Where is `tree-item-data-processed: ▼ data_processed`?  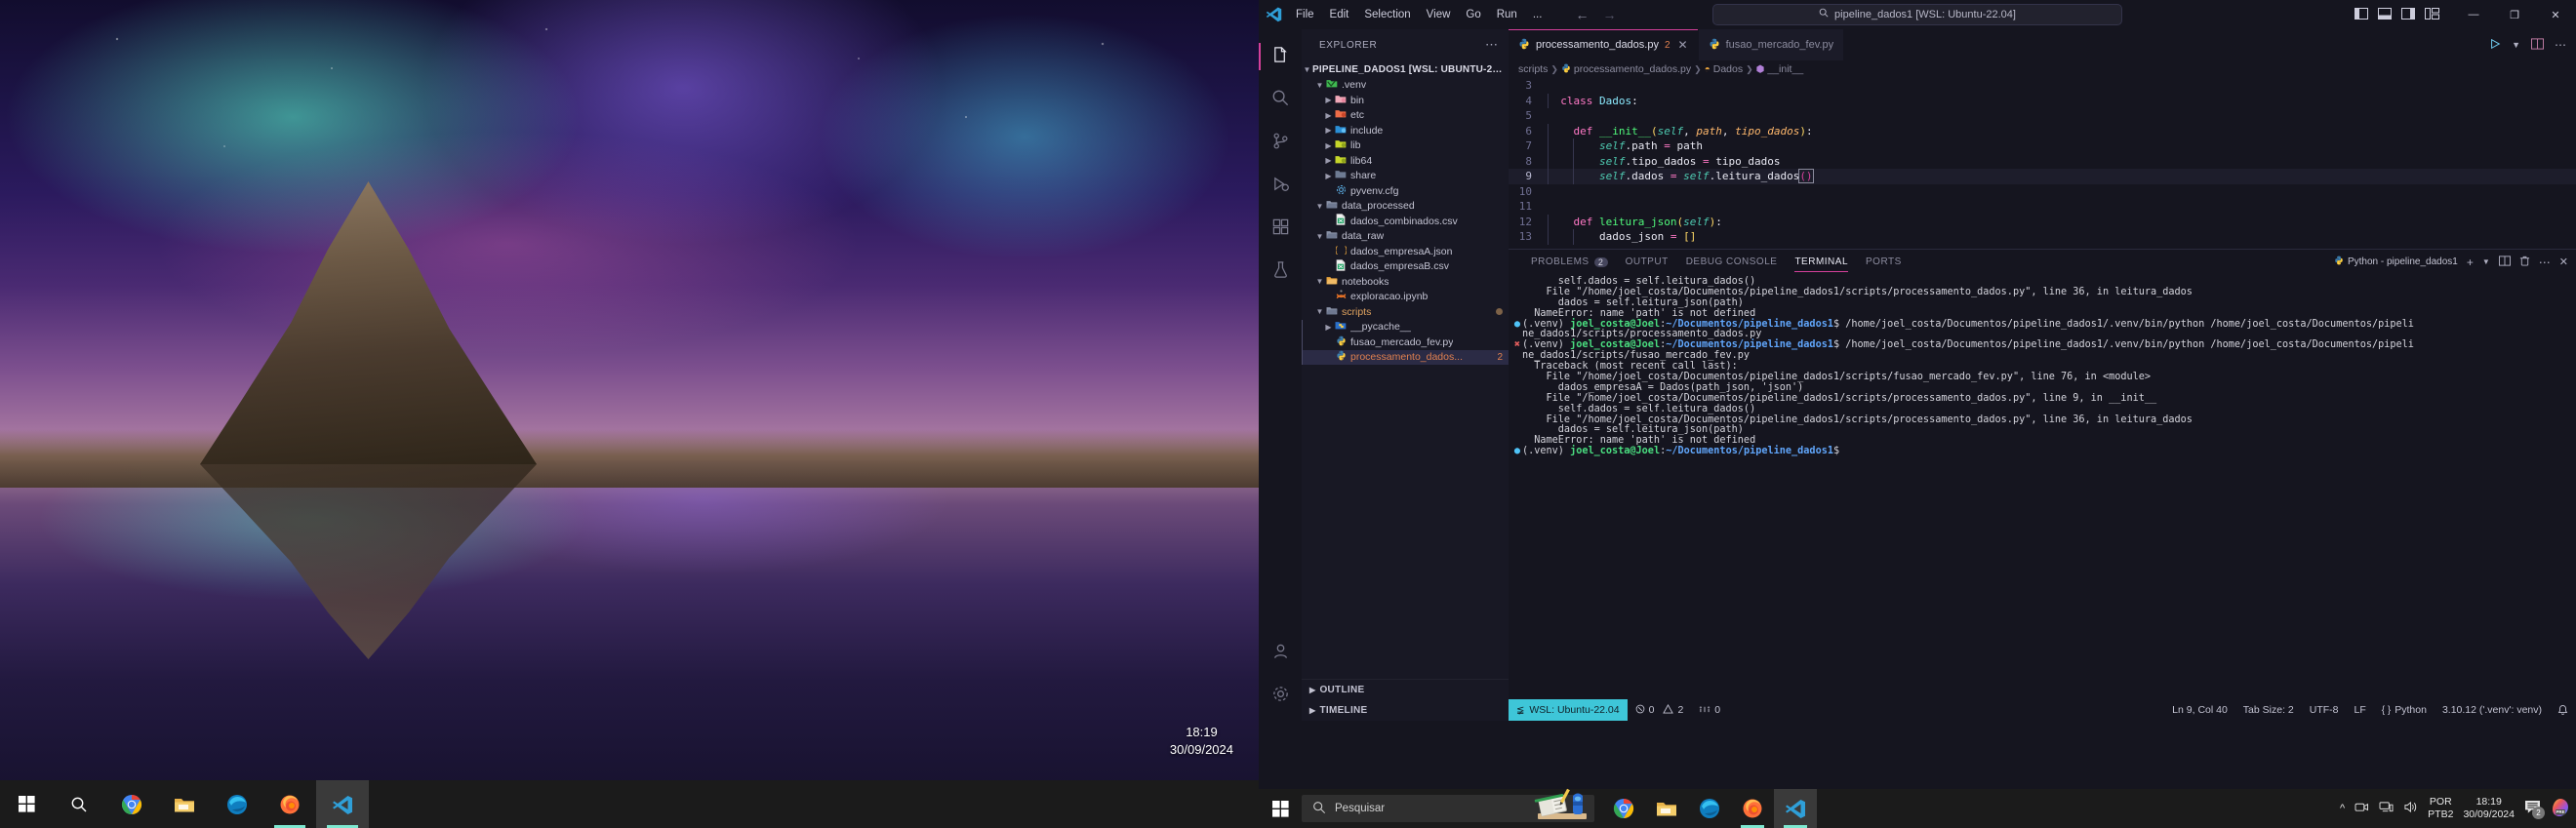 tree-item-data-processed: ▼ data_processed is located at coordinates (1405, 207).